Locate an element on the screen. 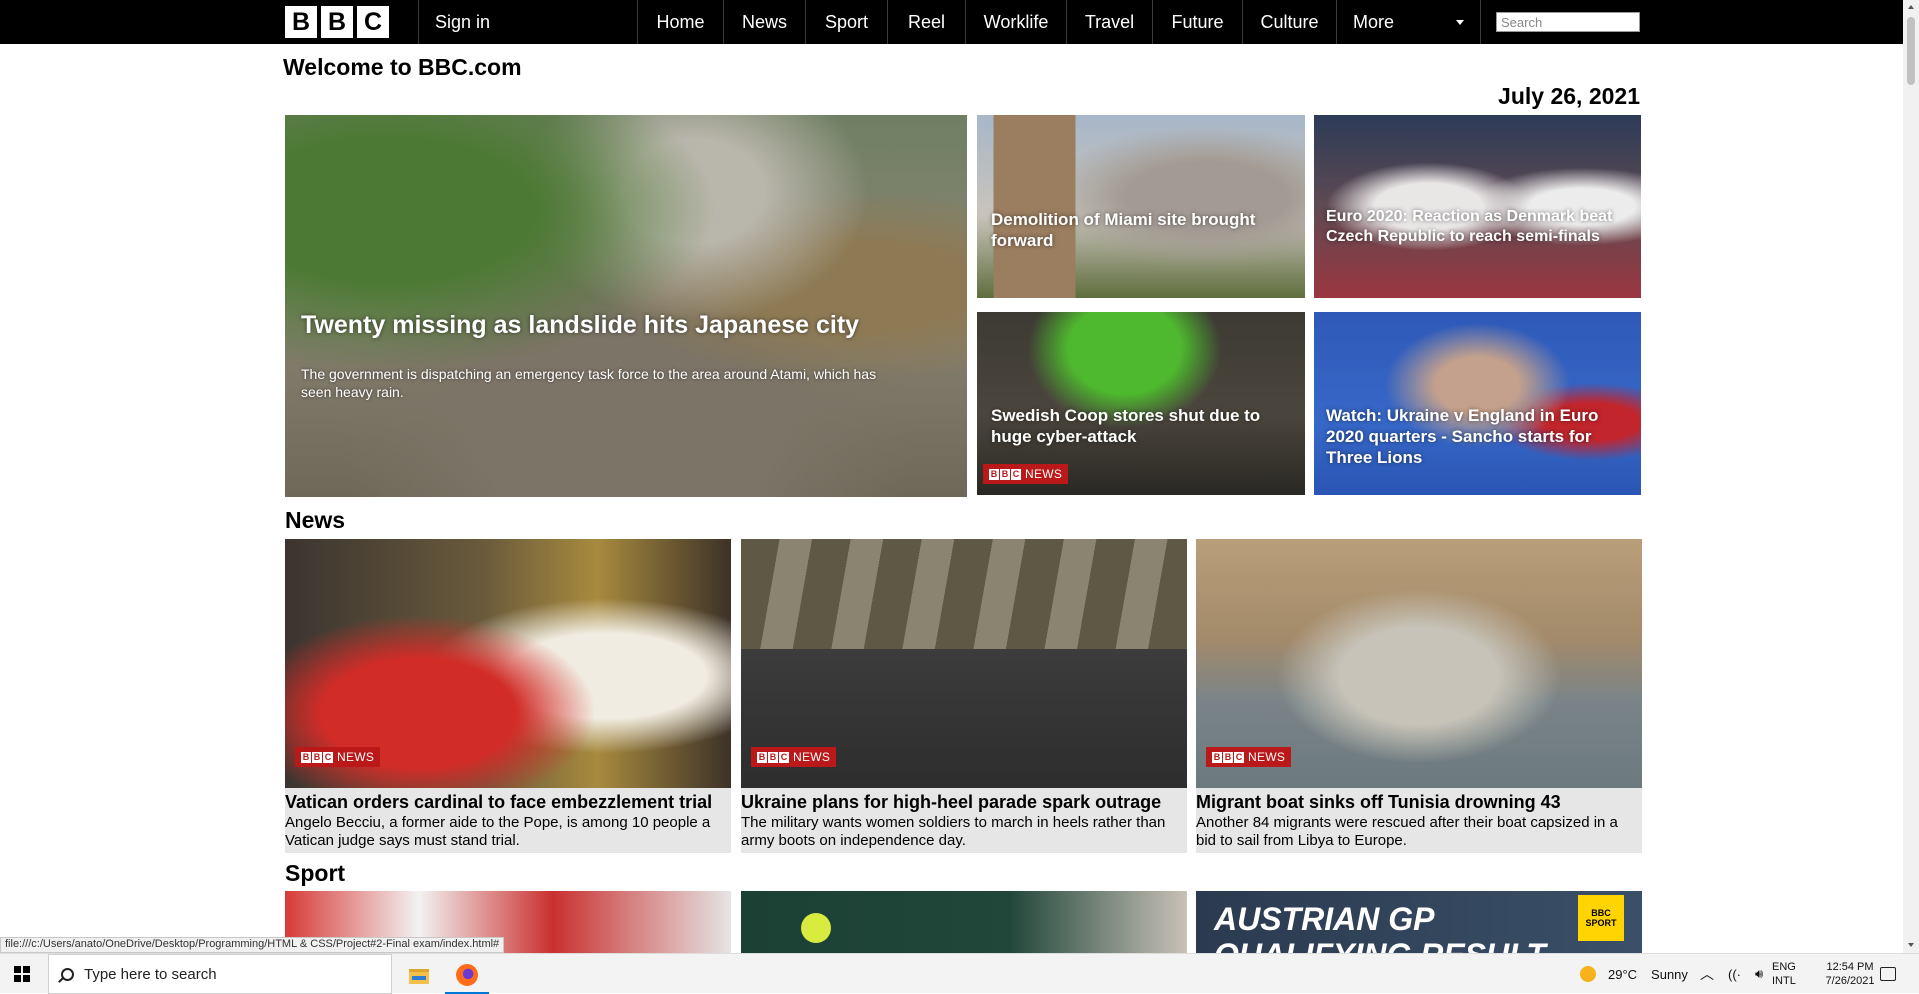 The image size is (1919, 994). scrollbar-thumb is located at coordinates (1911, 51).